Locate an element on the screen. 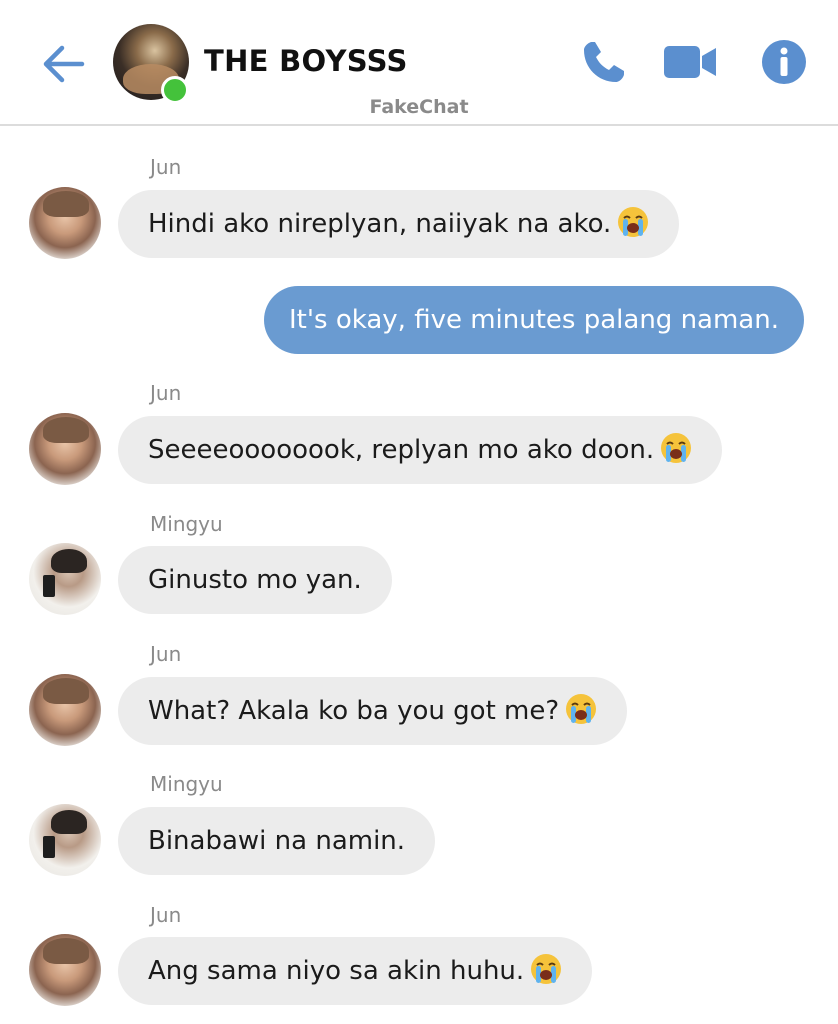  back-button is located at coordinates (64, 64).